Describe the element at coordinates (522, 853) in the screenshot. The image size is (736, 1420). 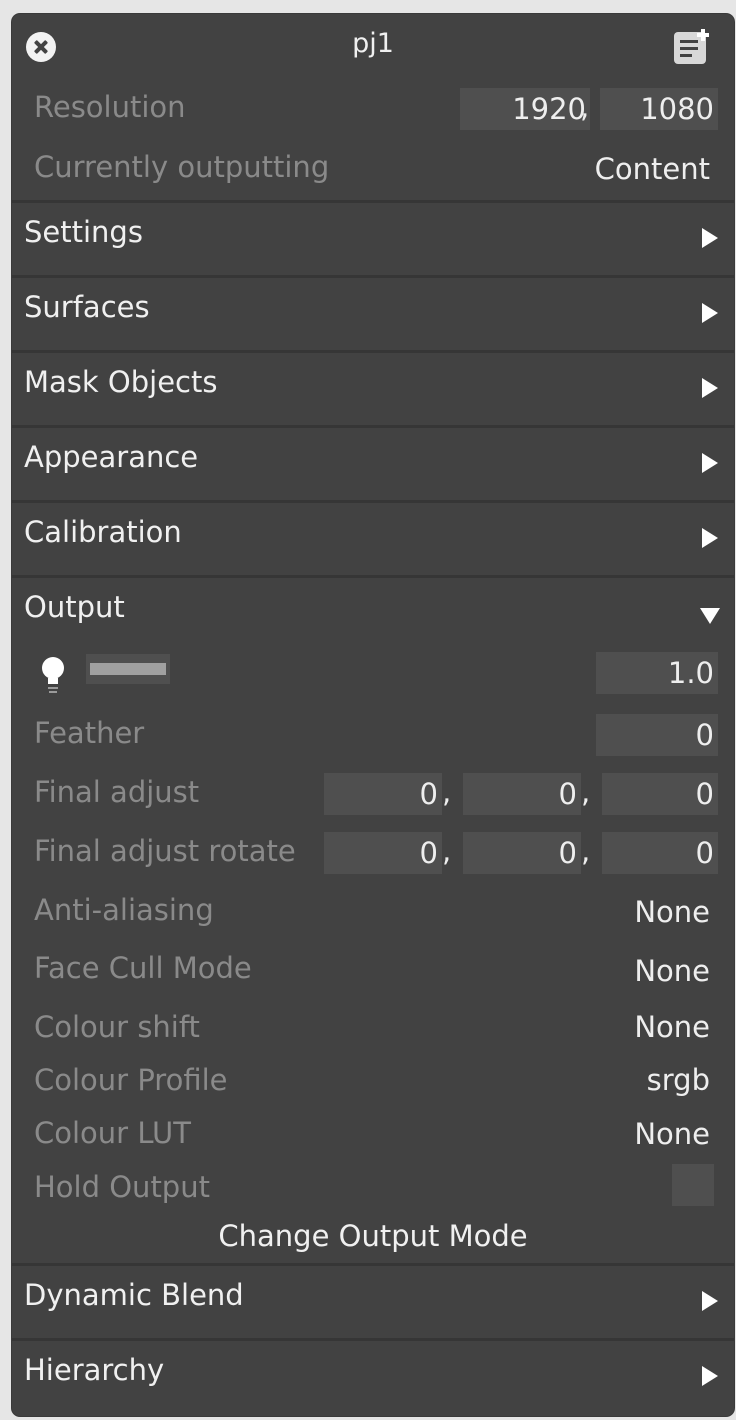
I see `final-adjust-rotate-y-field: 0` at that location.